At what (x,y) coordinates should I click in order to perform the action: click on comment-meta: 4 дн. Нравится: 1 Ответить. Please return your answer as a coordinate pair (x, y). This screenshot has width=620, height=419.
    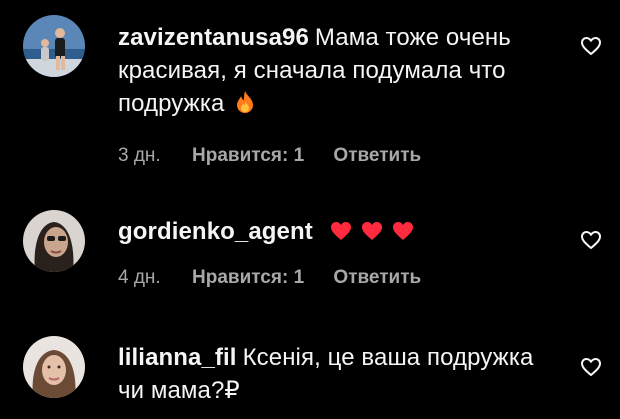
    Looking at the image, I should click on (338, 278).